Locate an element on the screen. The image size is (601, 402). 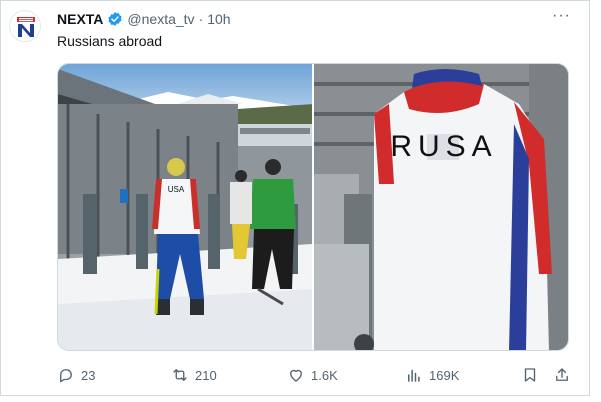
share-button is located at coordinates (562, 375).